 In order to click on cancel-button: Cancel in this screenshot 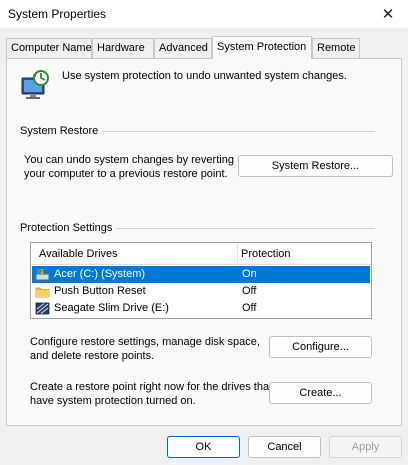, I will do `click(284, 447)`.